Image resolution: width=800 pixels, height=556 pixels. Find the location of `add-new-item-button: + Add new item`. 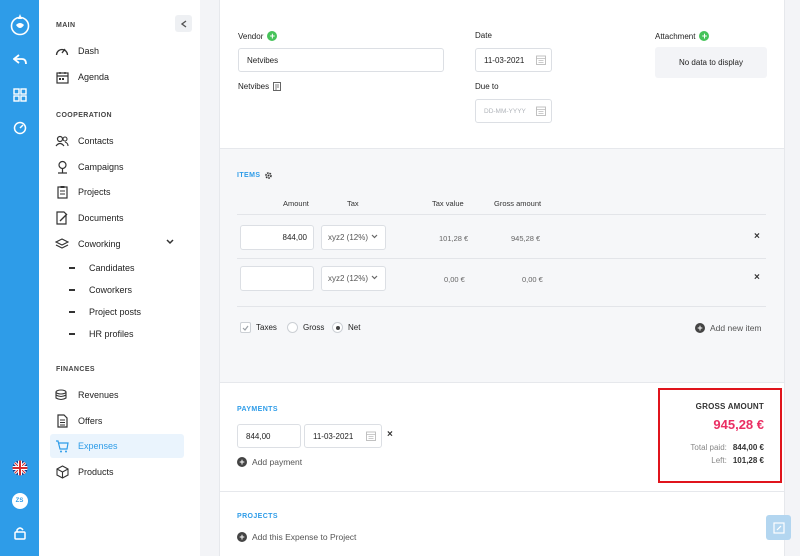

add-new-item-button: + Add new item is located at coordinates (728, 328).